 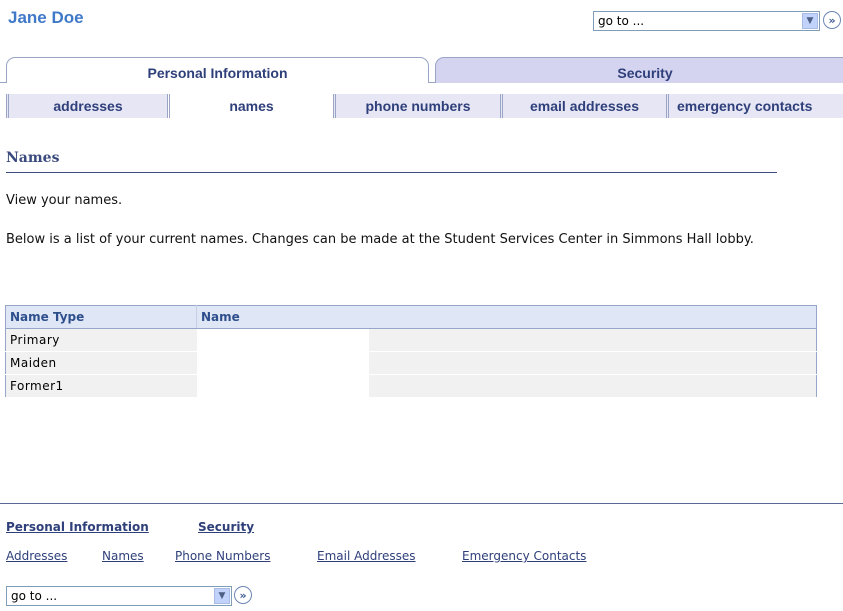 I want to click on subtab-emergency-contacts: emergency contacts, so click(x=754, y=106).